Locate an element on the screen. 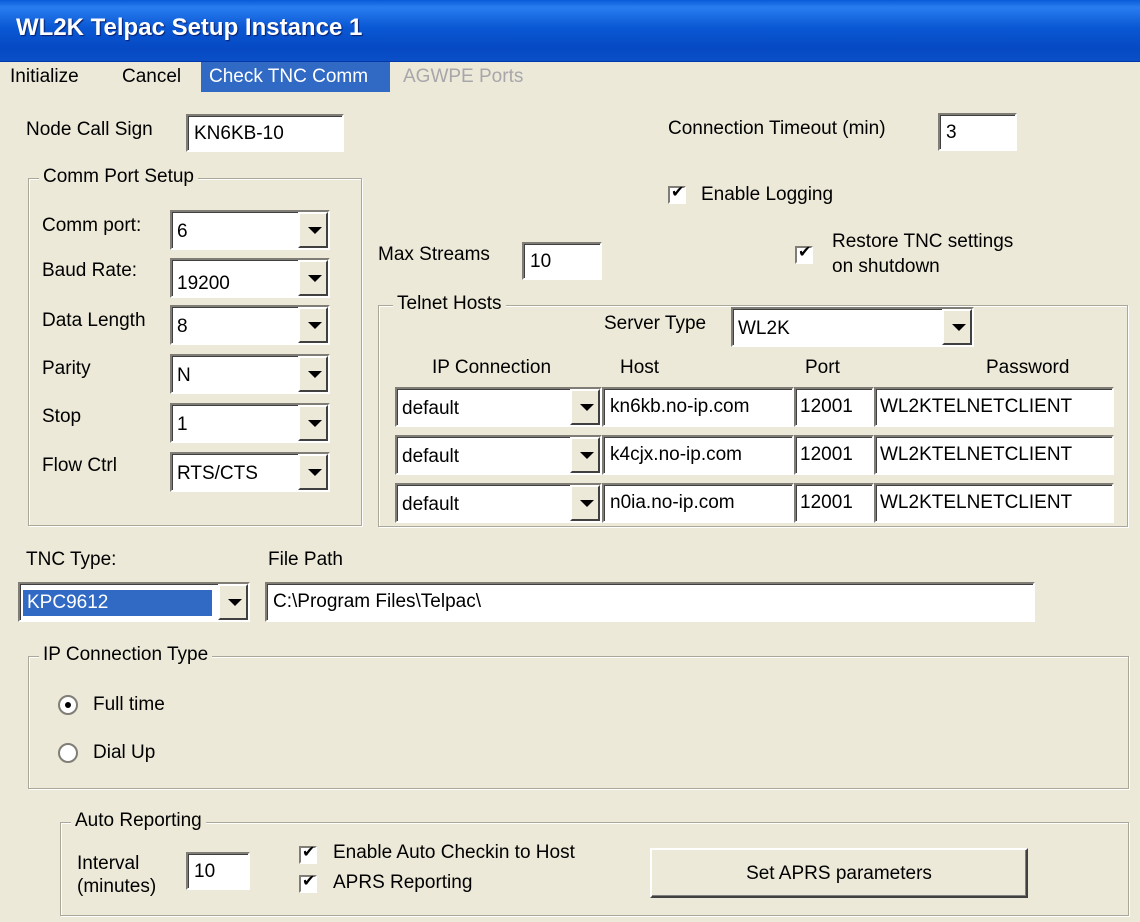  comm-port-value: 6 is located at coordinates (182, 231).